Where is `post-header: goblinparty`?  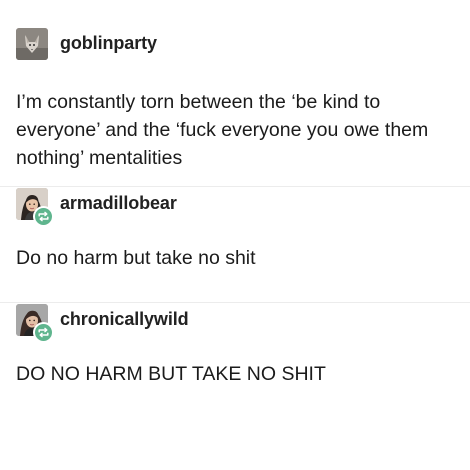 post-header: goblinparty is located at coordinates (235, 47).